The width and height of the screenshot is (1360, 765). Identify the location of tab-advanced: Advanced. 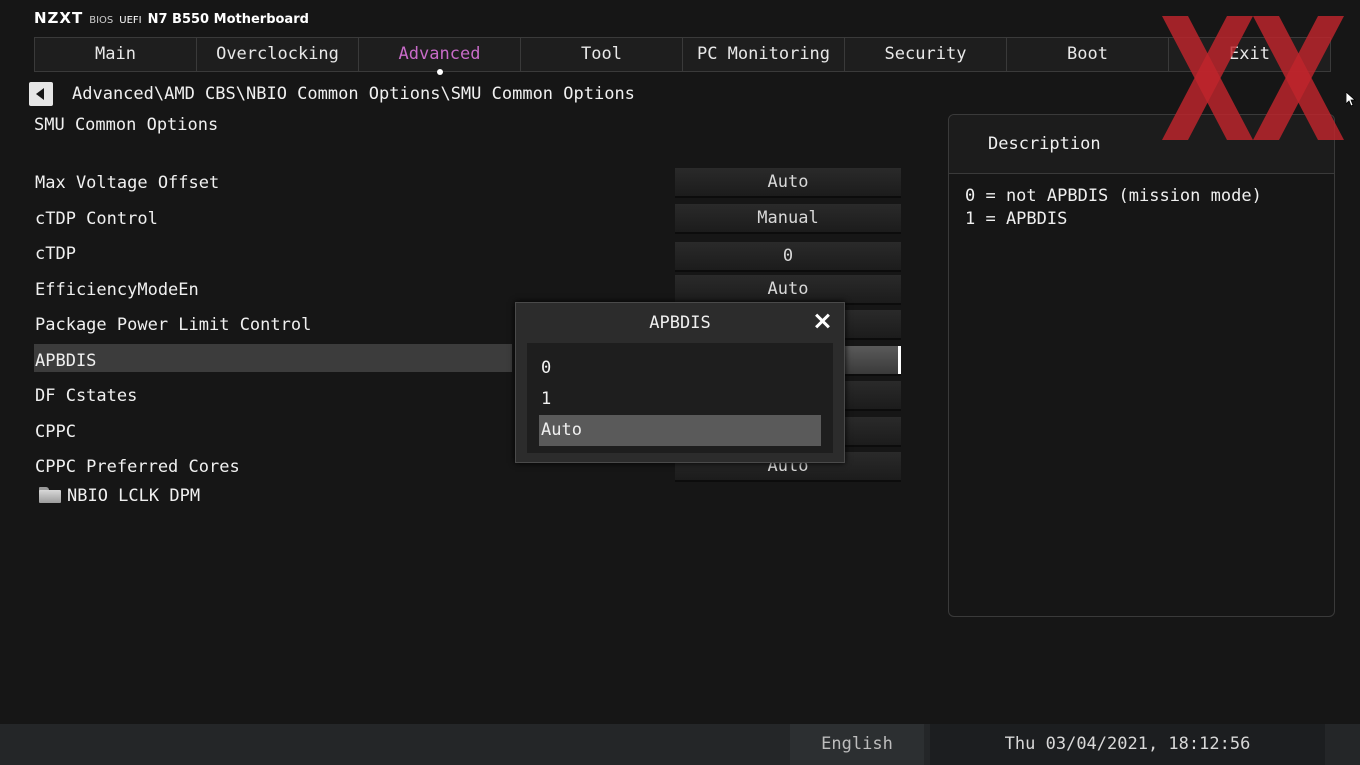
(440, 56).